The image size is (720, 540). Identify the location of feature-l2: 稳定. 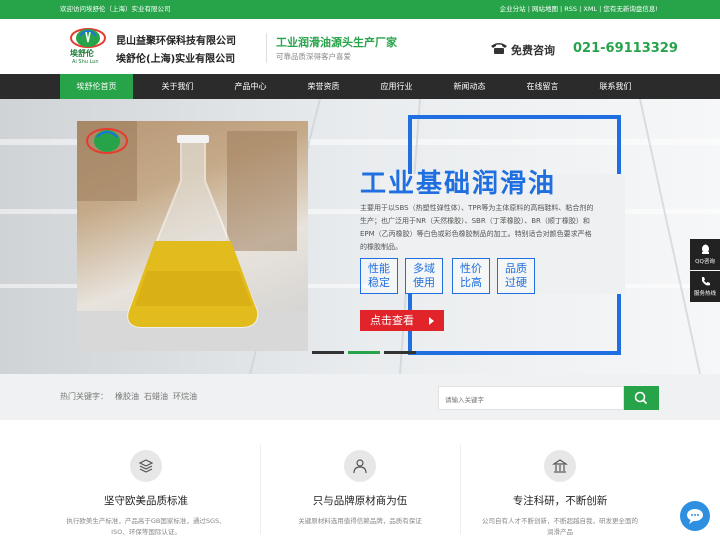
(379, 282).